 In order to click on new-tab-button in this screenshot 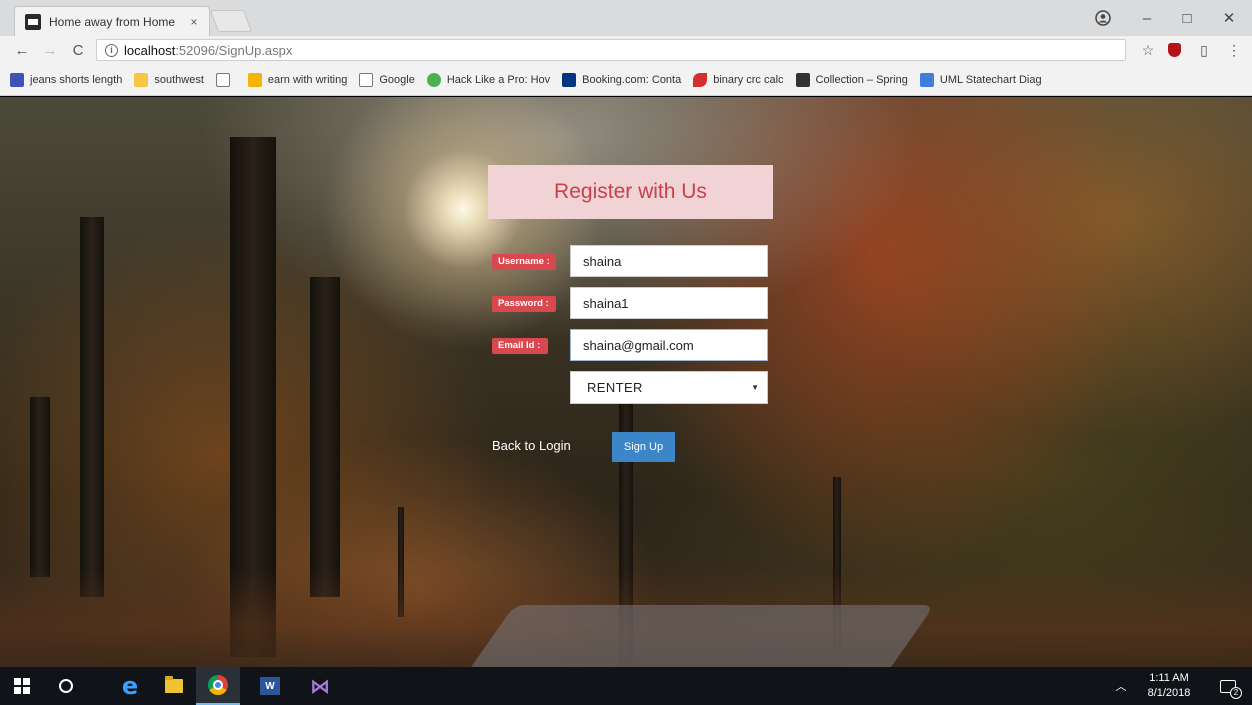, I will do `click(231, 21)`.